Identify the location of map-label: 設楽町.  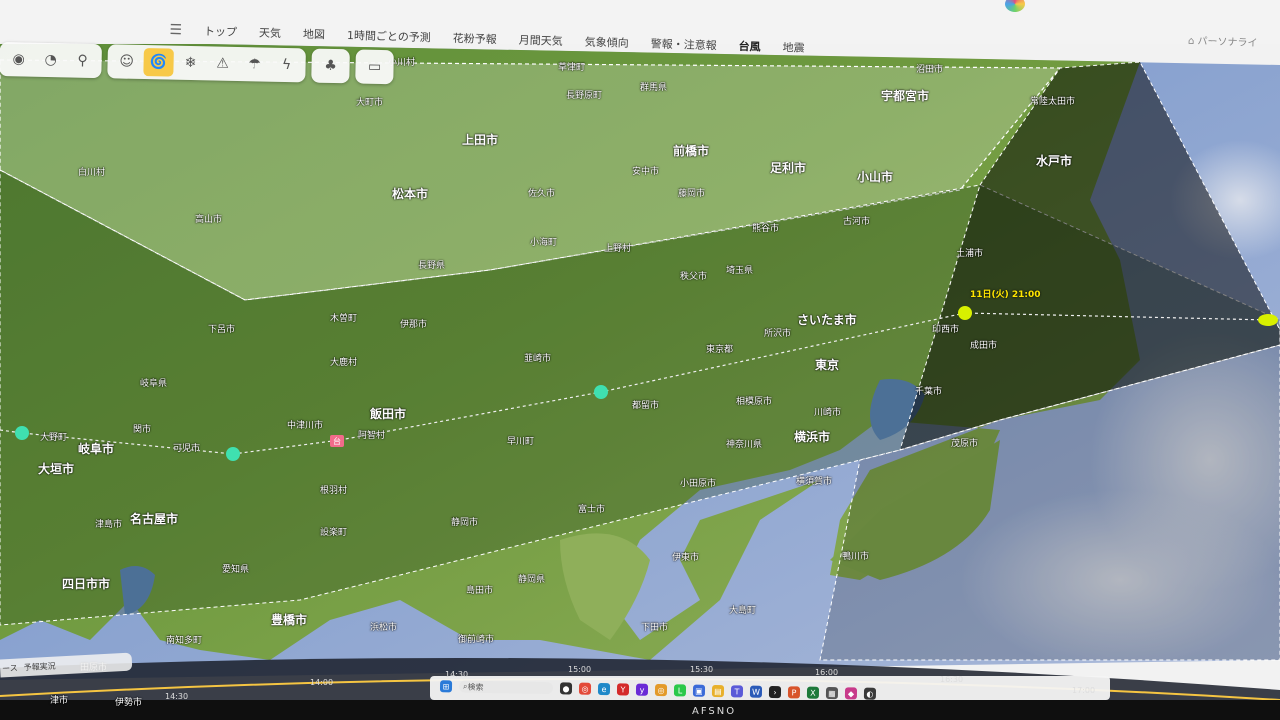
(334, 533).